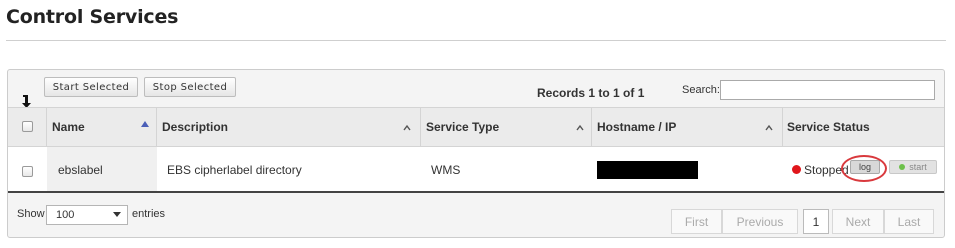  Describe the element at coordinates (27, 171) in the screenshot. I see `row-checkbox` at that location.